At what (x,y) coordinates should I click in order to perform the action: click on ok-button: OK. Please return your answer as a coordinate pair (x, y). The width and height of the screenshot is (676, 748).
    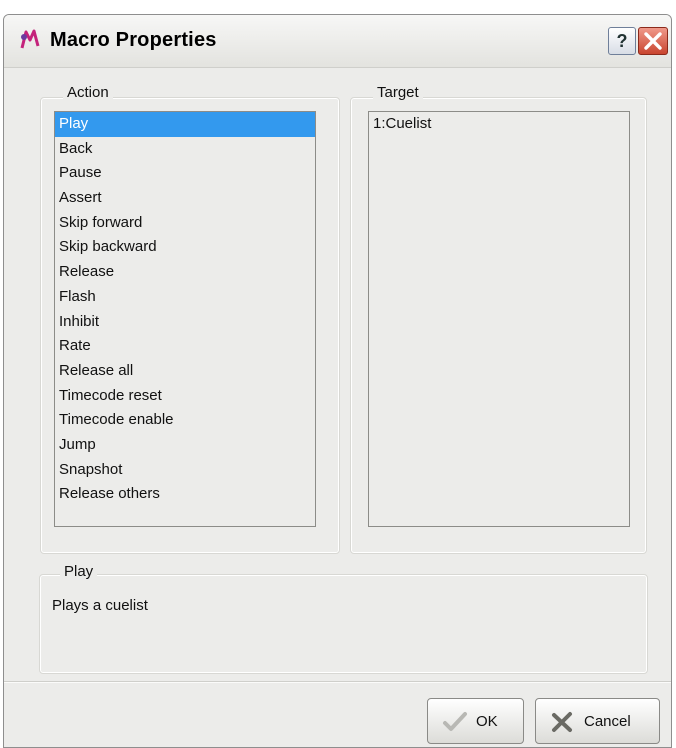
    Looking at the image, I should click on (475, 721).